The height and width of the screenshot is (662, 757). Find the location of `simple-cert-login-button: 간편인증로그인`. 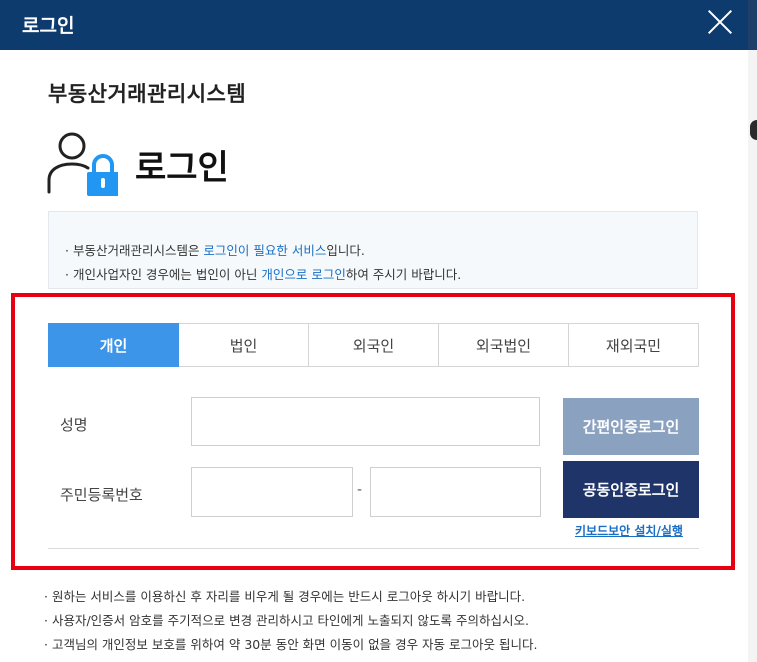

simple-cert-login-button: 간편인증로그인 is located at coordinates (631, 426).